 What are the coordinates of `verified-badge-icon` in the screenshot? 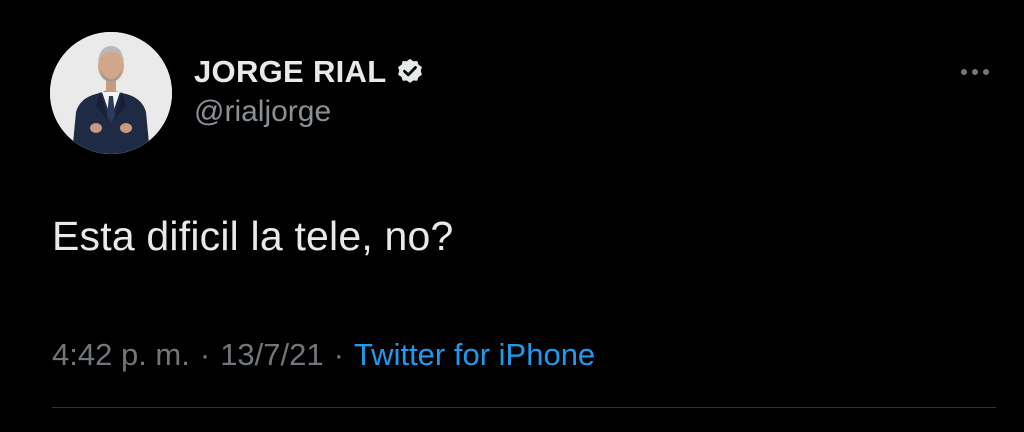 It's located at (410, 72).